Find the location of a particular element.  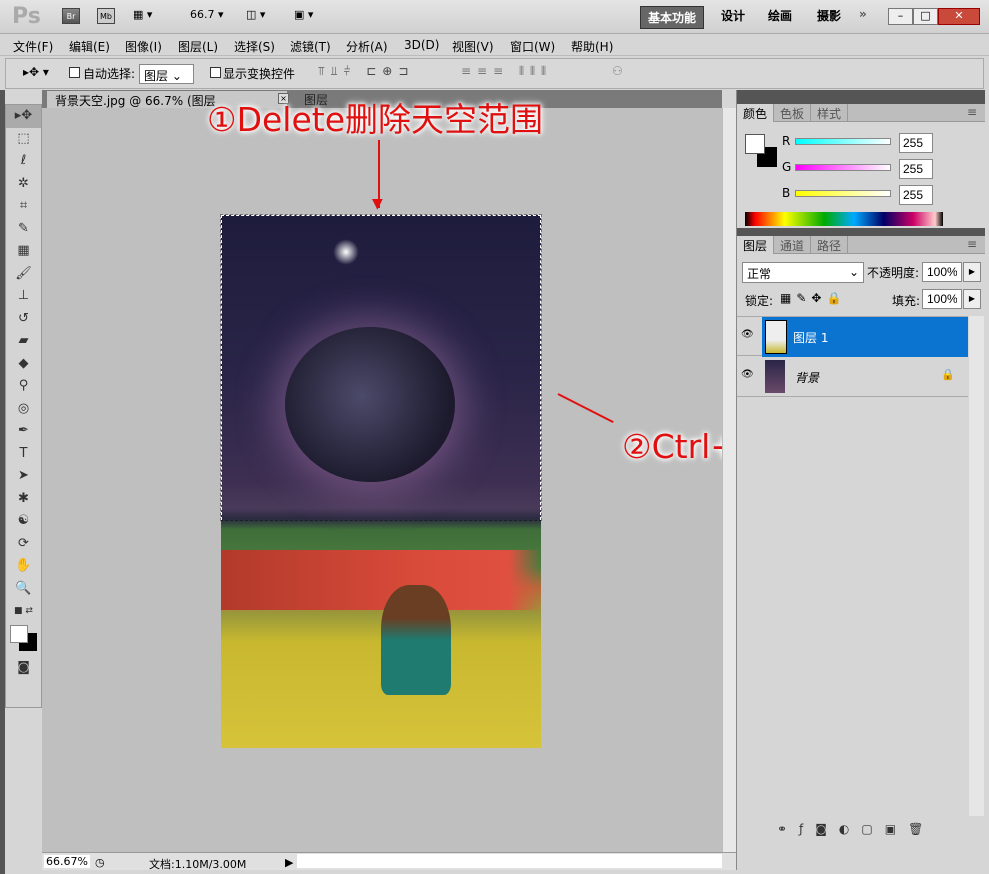

healing-tool-icon: ▦ is located at coordinates (23, 251).